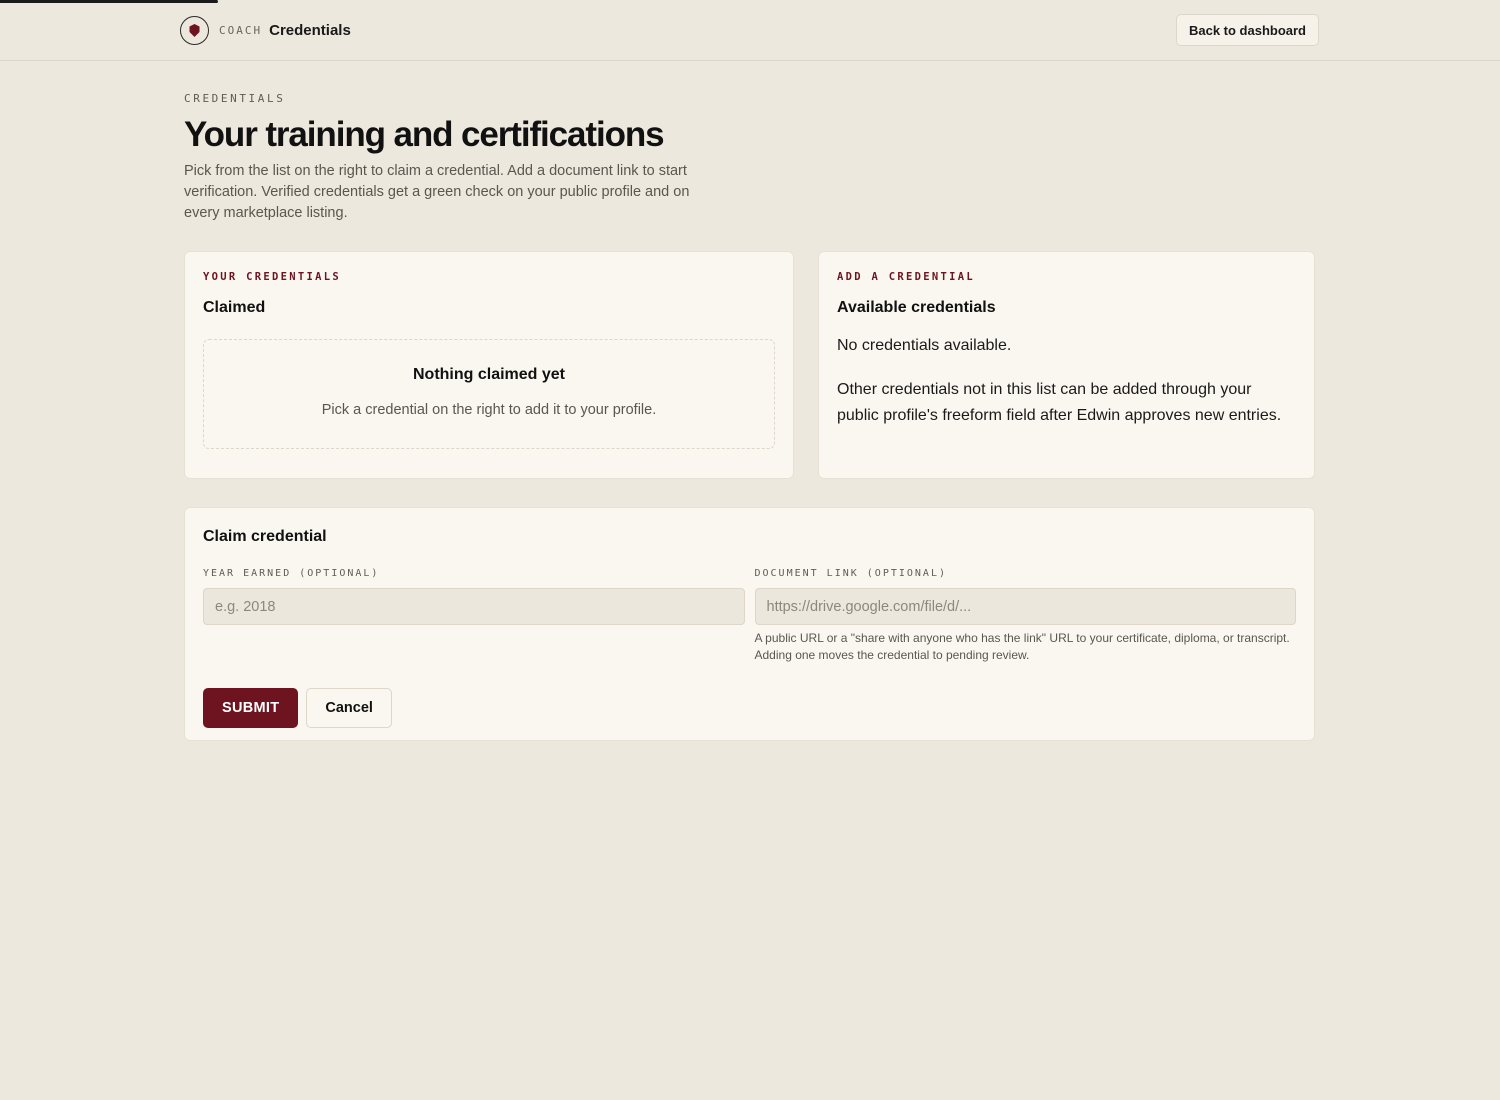 Image resolution: width=1500 pixels, height=1100 pixels. What do you see at coordinates (489, 375) in the screenshot?
I see `empty-state-title: Nothing claimed yet` at bounding box center [489, 375].